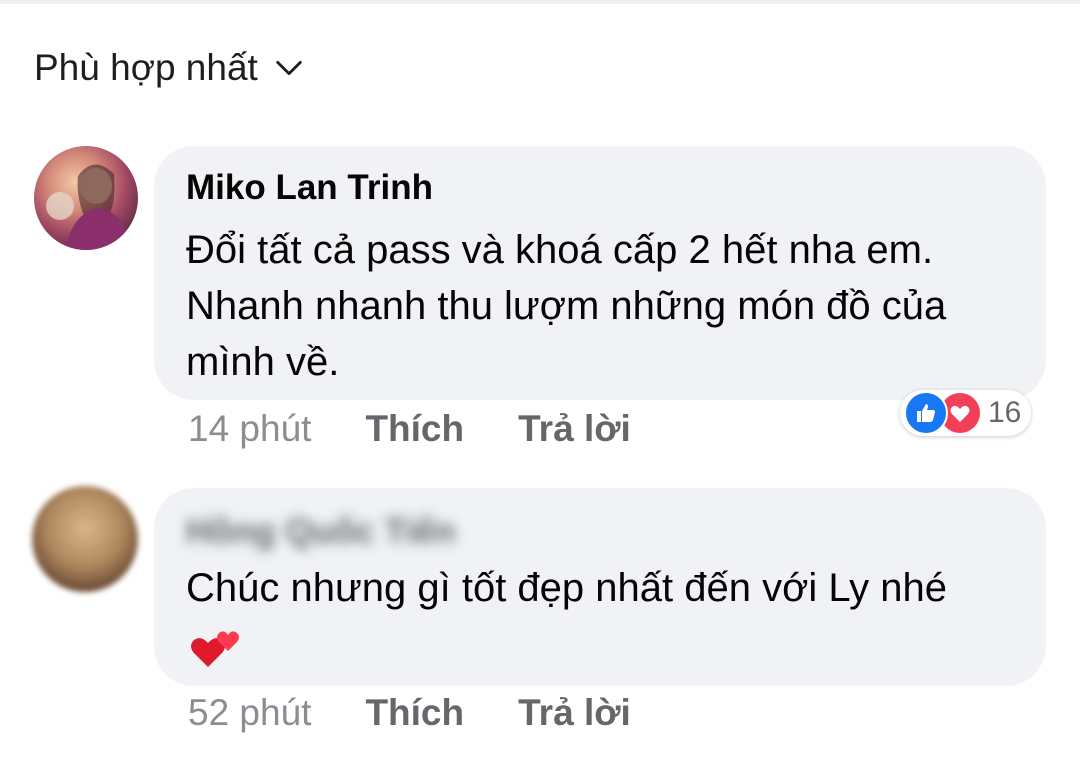 This screenshot has width=1080, height=765. I want to click on top-divider, so click(540, 2).